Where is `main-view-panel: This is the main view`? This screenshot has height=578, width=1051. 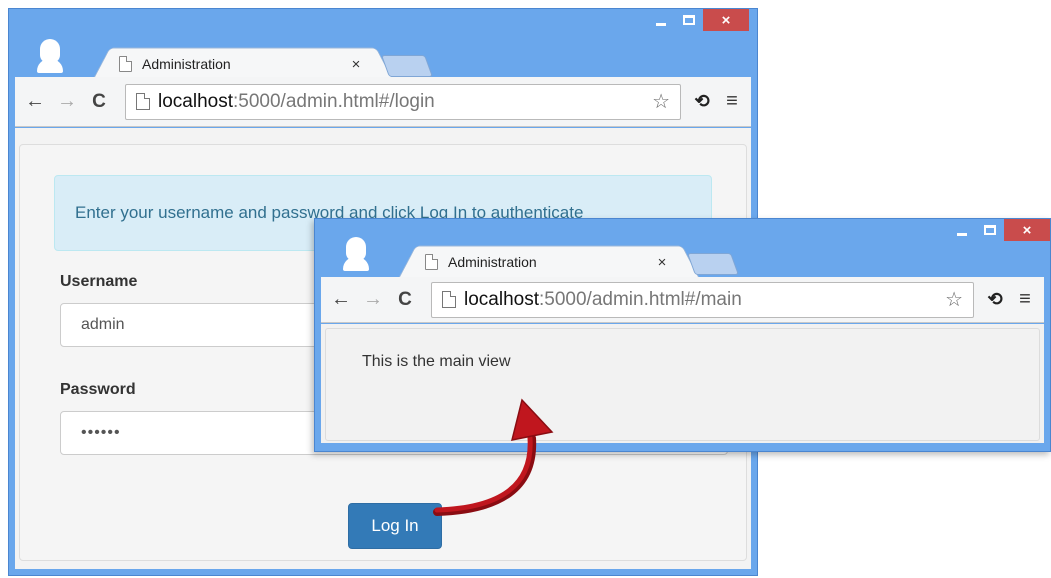 main-view-panel: This is the main view is located at coordinates (682, 384).